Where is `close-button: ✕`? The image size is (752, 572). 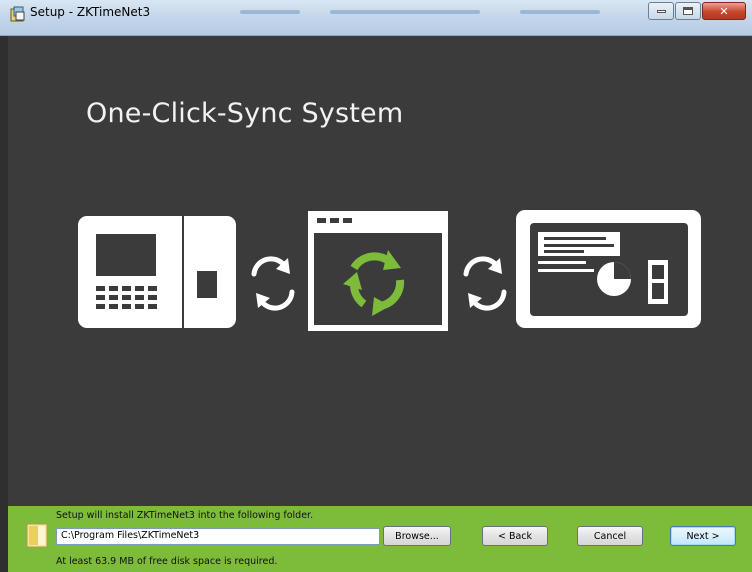 close-button: ✕ is located at coordinates (724, 11).